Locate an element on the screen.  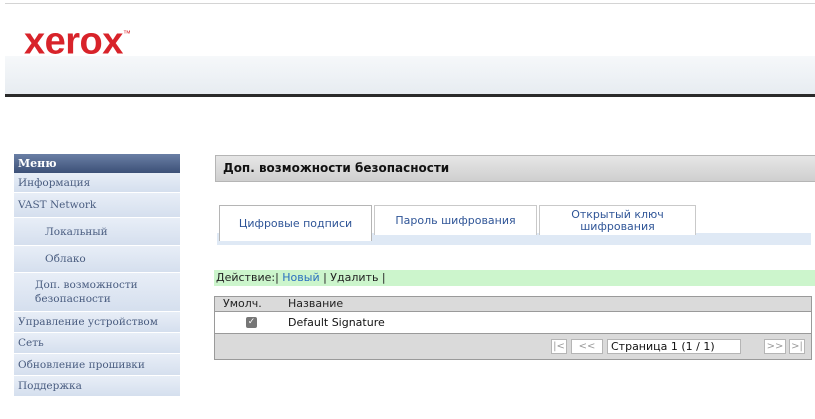
sidebar-item-label: Управление устройством is located at coordinates (88, 322).